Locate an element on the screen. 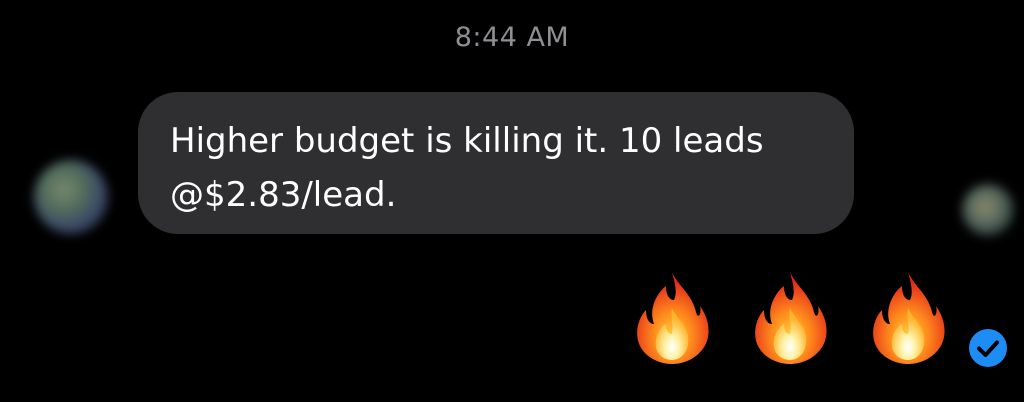 Image resolution: width=1024 pixels, height=402 pixels. sender-avatar is located at coordinates (71, 197).